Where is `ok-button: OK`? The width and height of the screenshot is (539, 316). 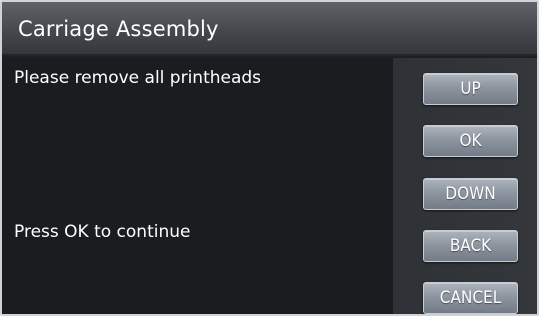 ok-button: OK is located at coordinates (470, 141).